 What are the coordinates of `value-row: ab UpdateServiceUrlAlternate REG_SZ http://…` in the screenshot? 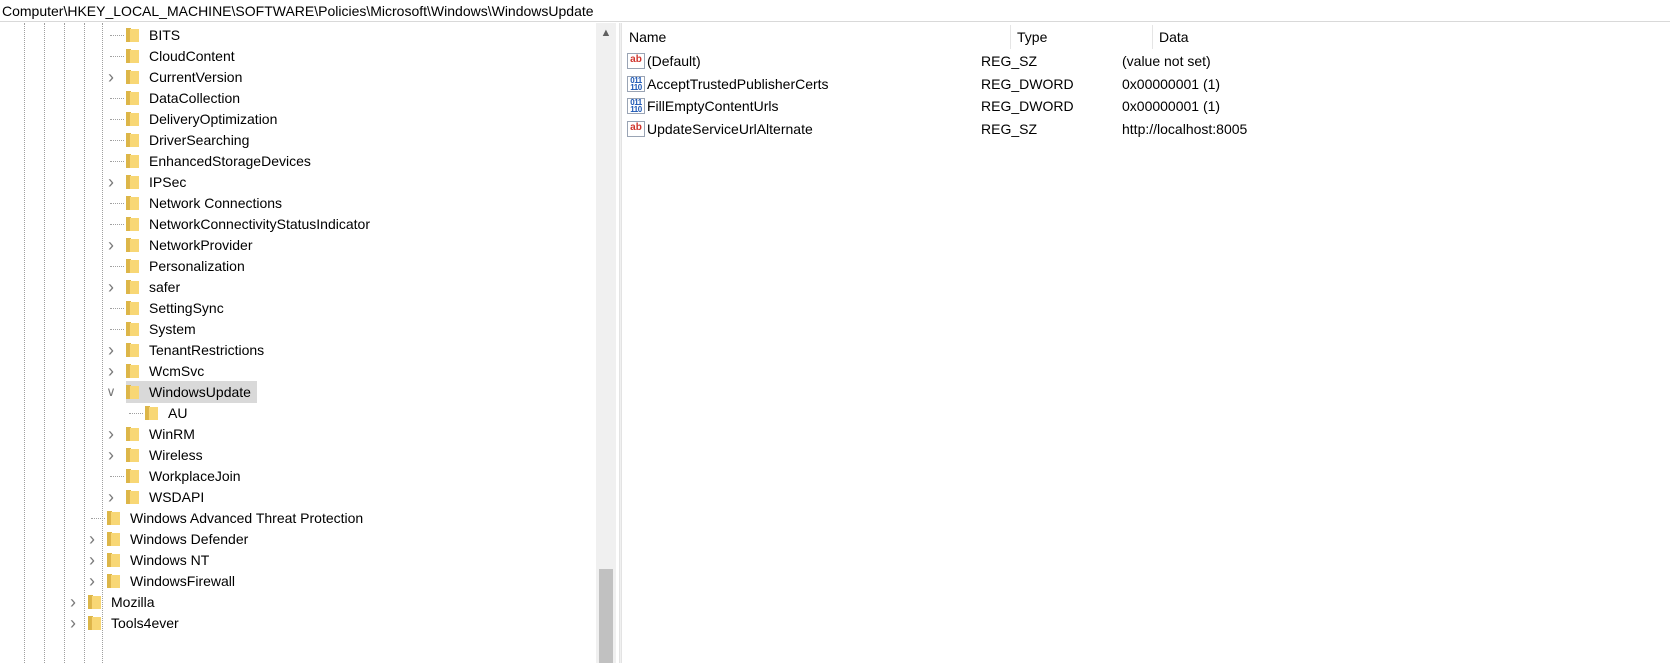 It's located at (1146, 129).